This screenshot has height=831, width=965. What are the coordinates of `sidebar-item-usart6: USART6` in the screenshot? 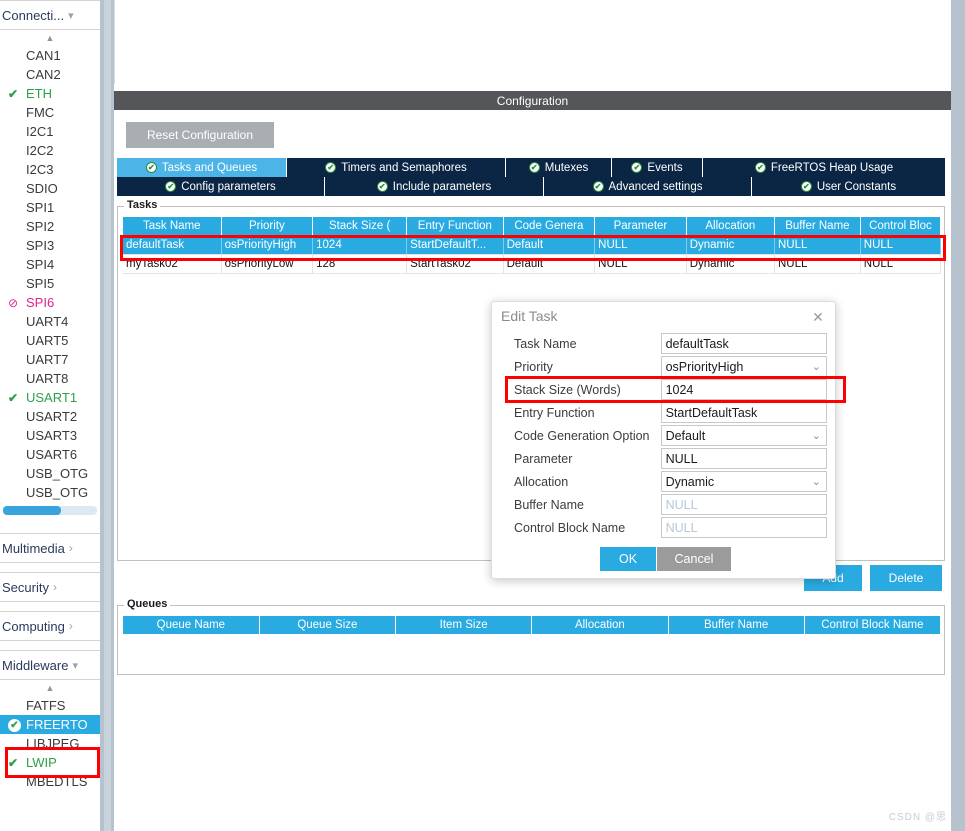 It's located at (50, 454).